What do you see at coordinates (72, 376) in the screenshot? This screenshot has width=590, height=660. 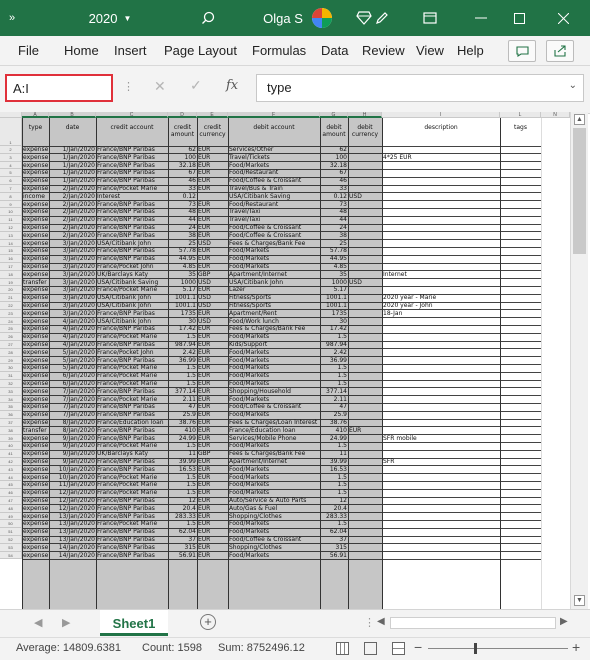 I see `table-cell: 6/Jan/2020` at bounding box center [72, 376].